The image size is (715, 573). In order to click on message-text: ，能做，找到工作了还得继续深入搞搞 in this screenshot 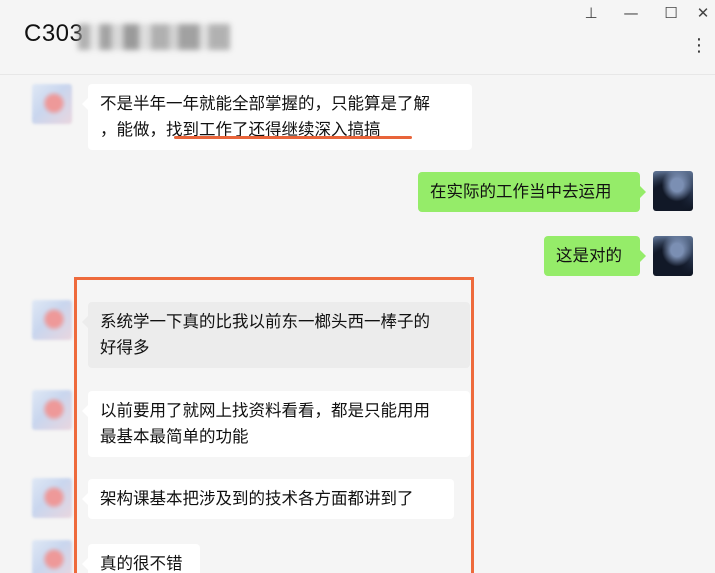, I will do `click(240, 129)`.